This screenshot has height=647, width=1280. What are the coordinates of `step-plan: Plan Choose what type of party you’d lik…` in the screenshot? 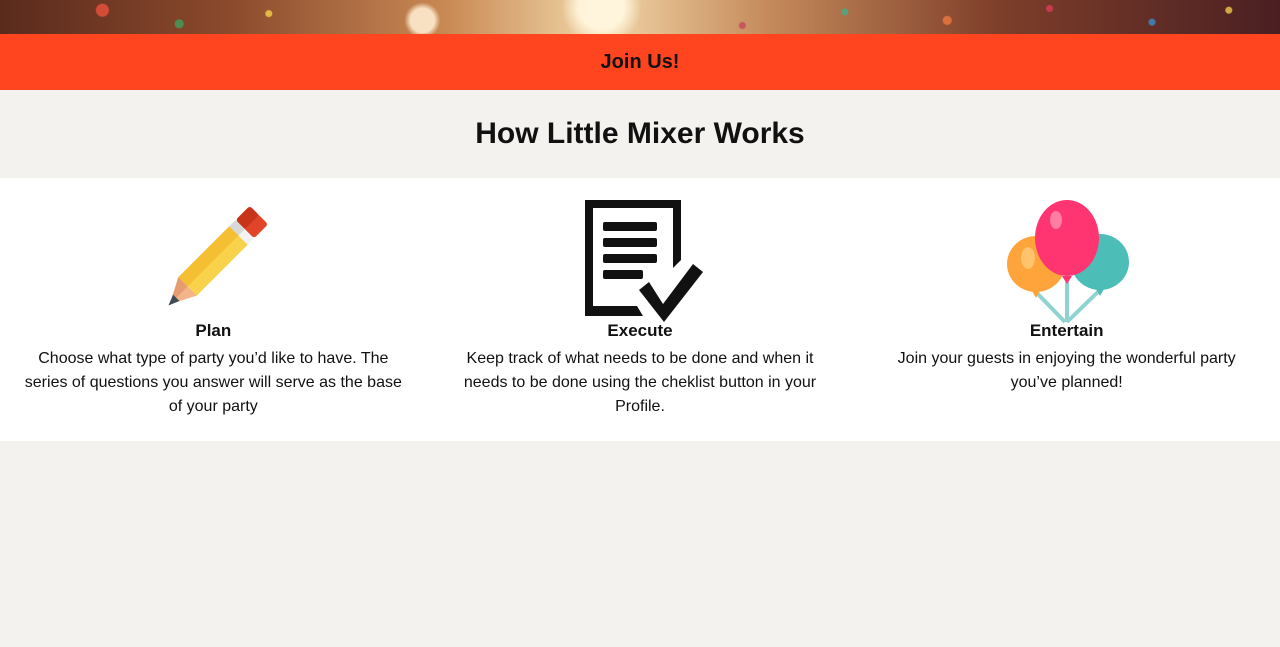 It's located at (213, 309).